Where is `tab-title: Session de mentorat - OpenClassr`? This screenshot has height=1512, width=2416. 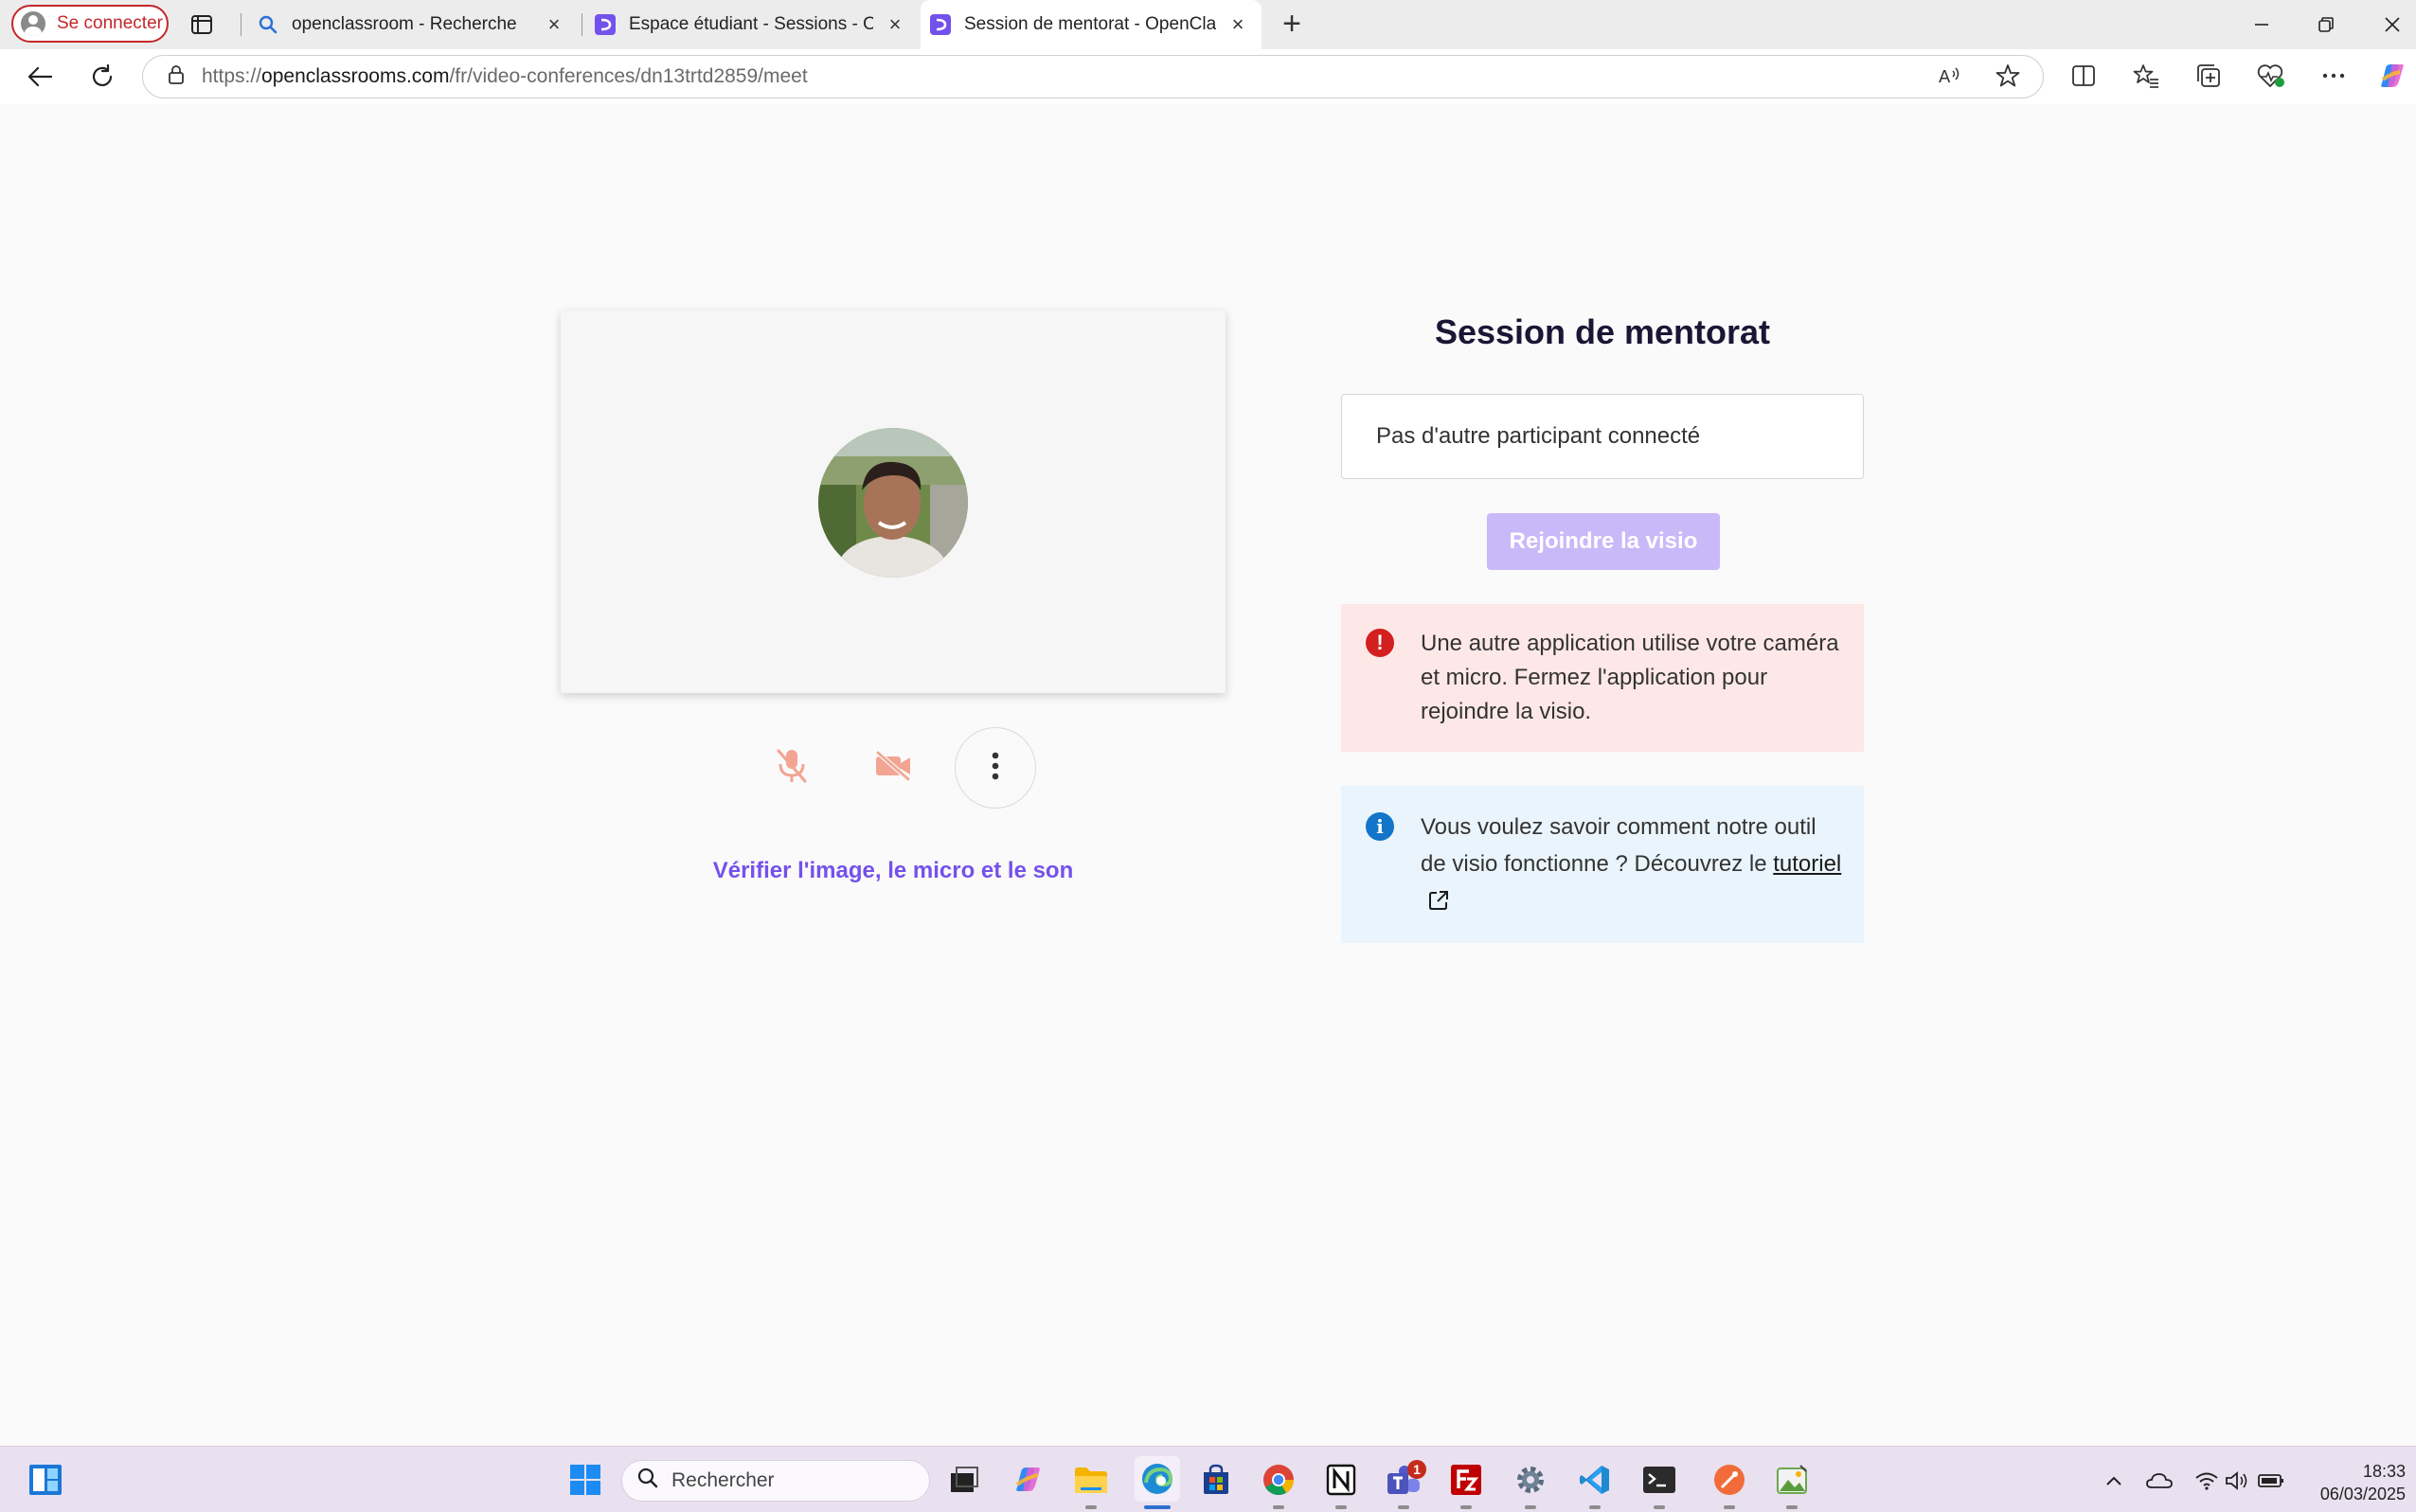
tab-title: Session de mentorat - OpenClassr is located at coordinates (1090, 24).